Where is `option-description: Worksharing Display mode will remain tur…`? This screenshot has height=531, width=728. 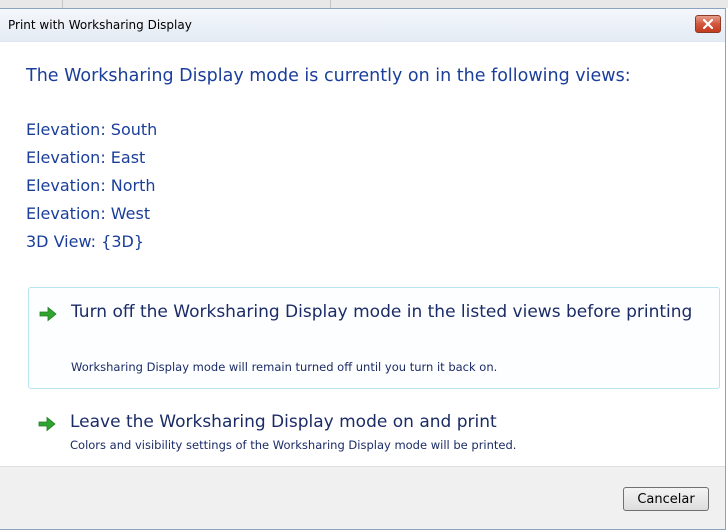
option-description: Worksharing Display mode will remain tur… is located at coordinates (284, 367).